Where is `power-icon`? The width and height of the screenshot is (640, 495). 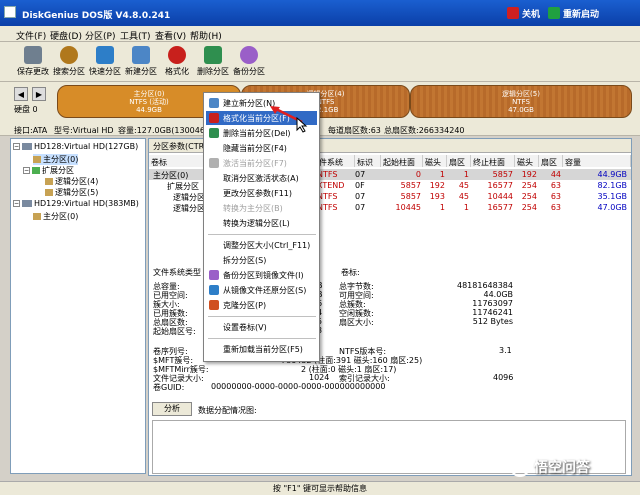
power-icon is located at coordinates (513, 13).